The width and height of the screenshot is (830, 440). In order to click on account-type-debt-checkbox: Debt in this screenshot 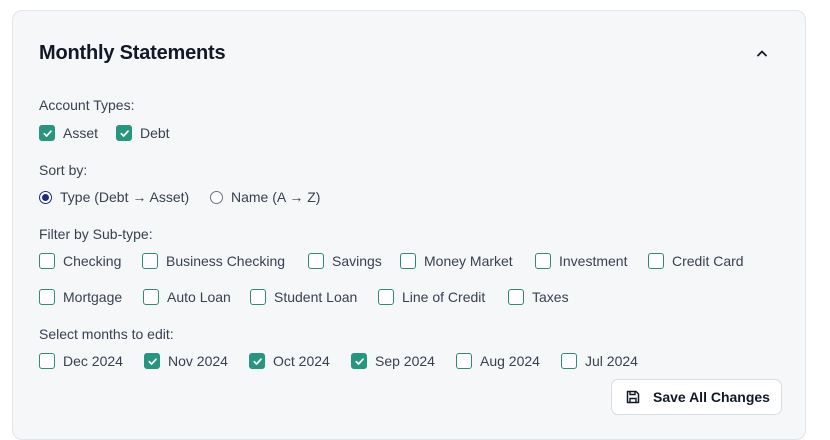, I will do `click(143, 133)`.